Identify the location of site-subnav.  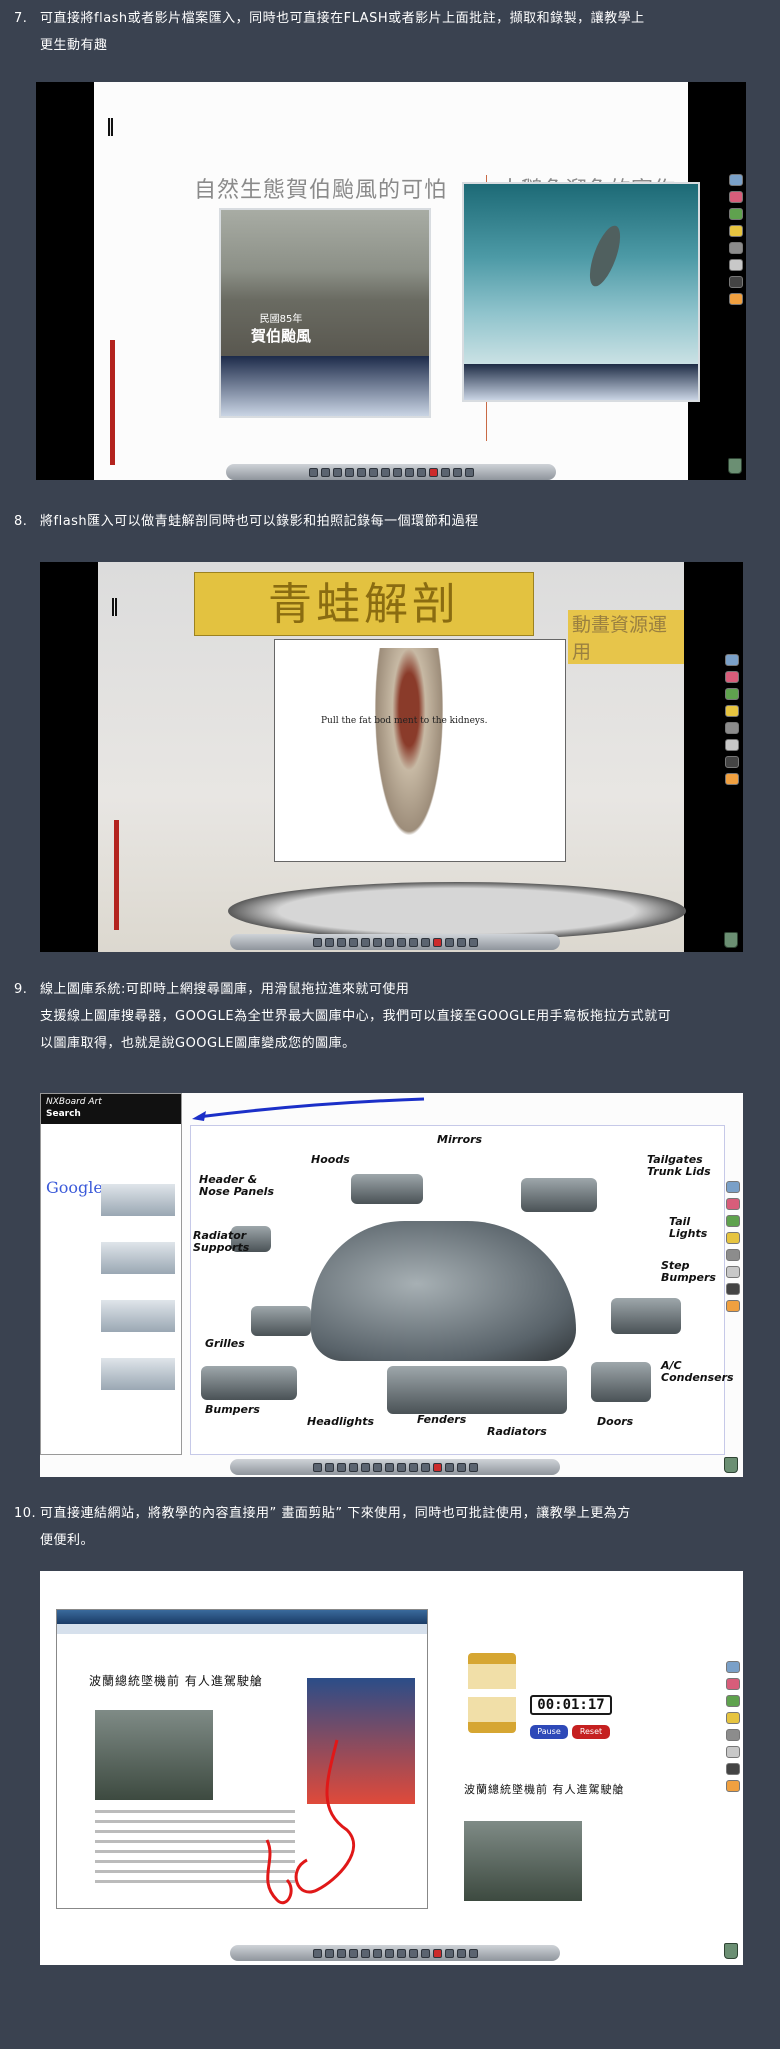
(242, 1629).